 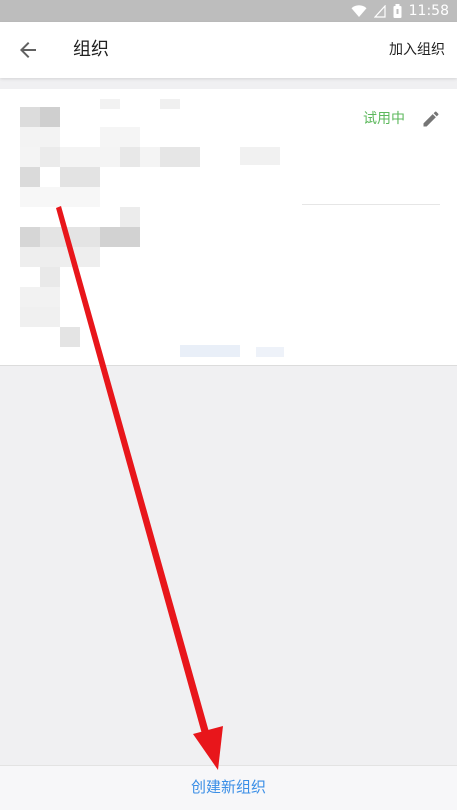 I want to click on card-divider, so click(x=371, y=204).